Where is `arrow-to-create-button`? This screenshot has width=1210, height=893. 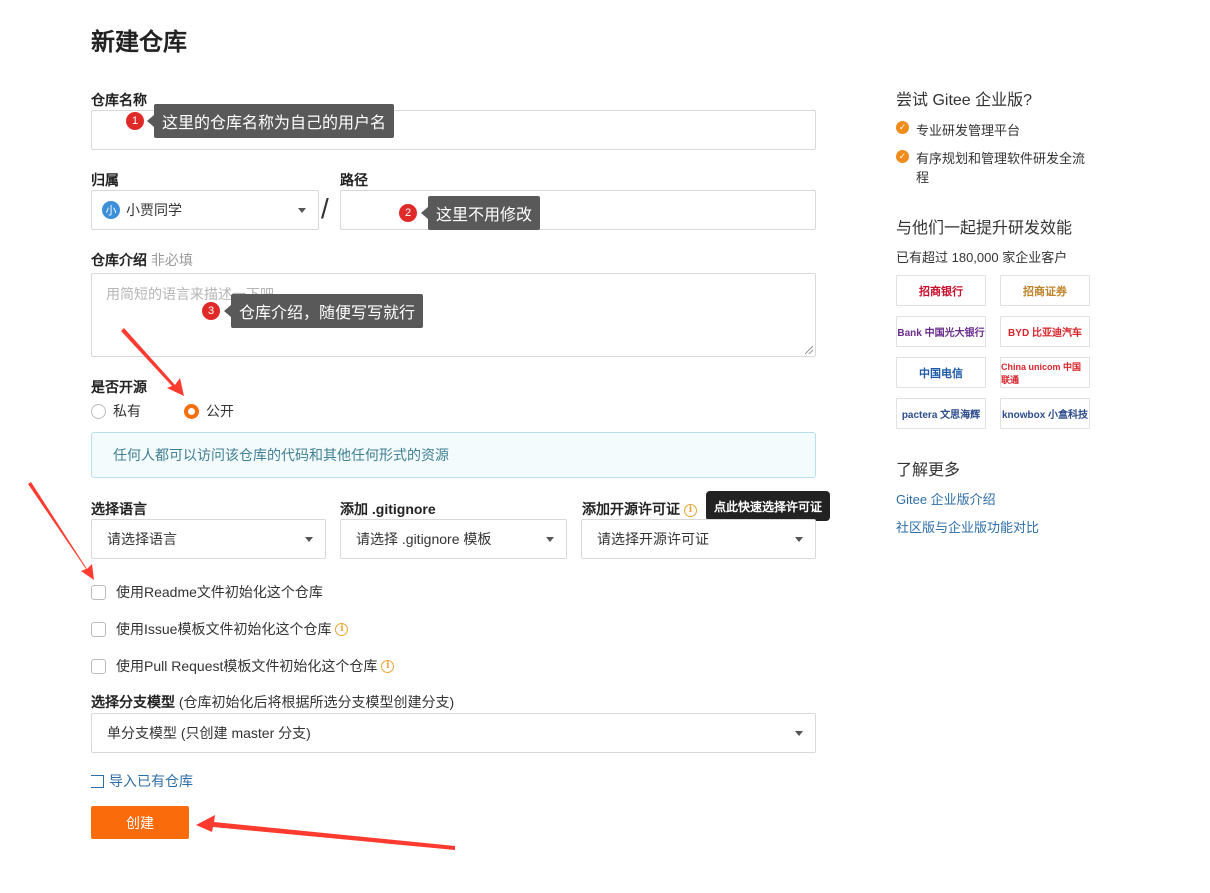
arrow-to-create-button is located at coordinates (325, 832).